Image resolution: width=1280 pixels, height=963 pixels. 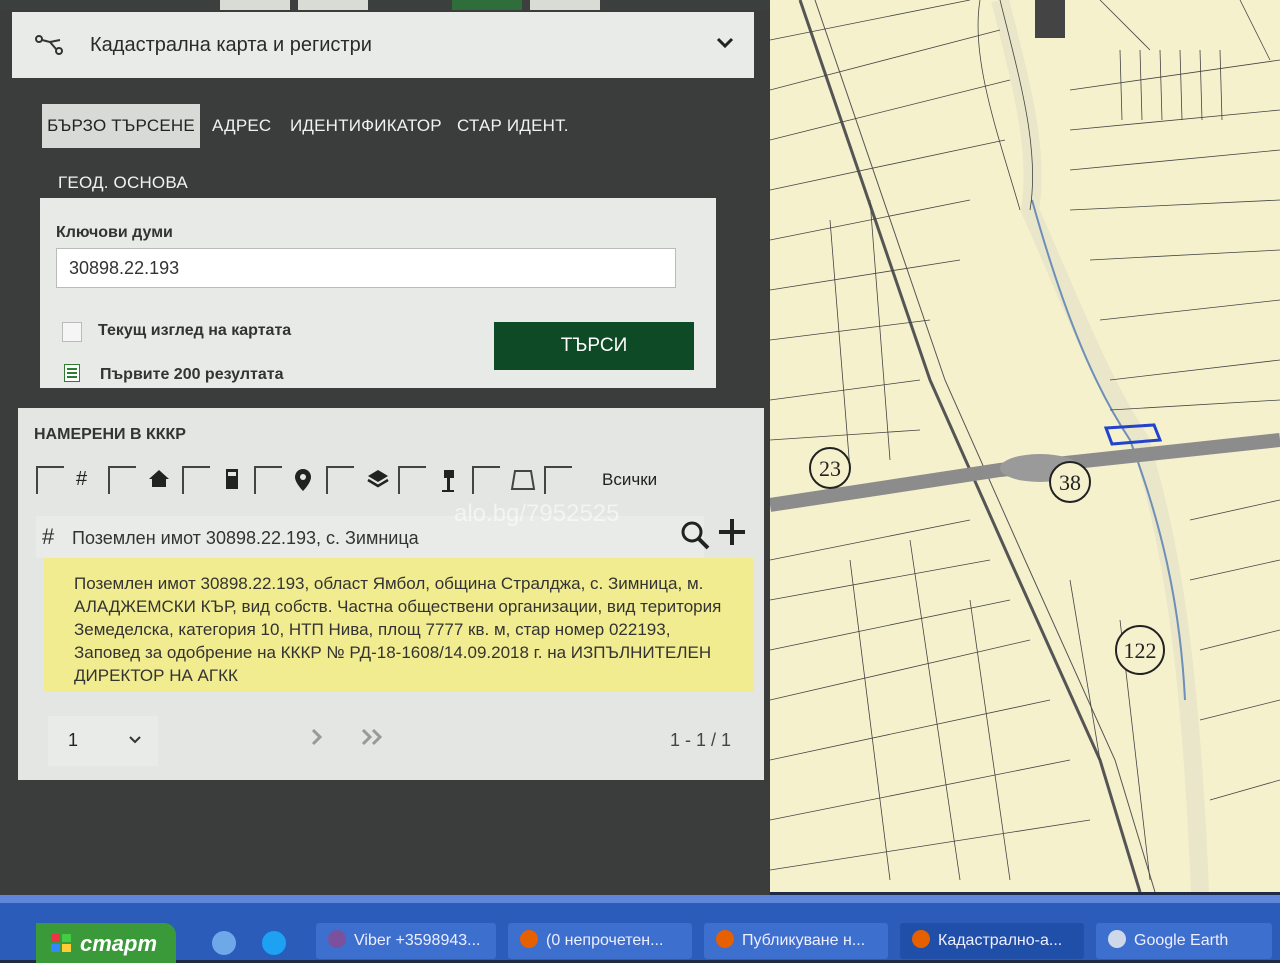 I want to click on start-button: старт, so click(x=106, y=943).